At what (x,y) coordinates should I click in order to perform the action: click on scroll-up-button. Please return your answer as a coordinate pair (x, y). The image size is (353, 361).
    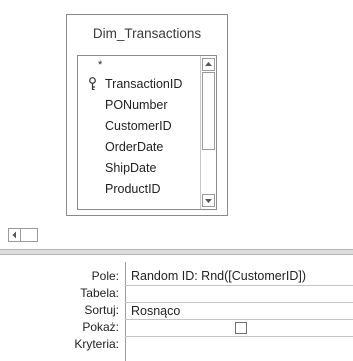
    Looking at the image, I should click on (208, 64).